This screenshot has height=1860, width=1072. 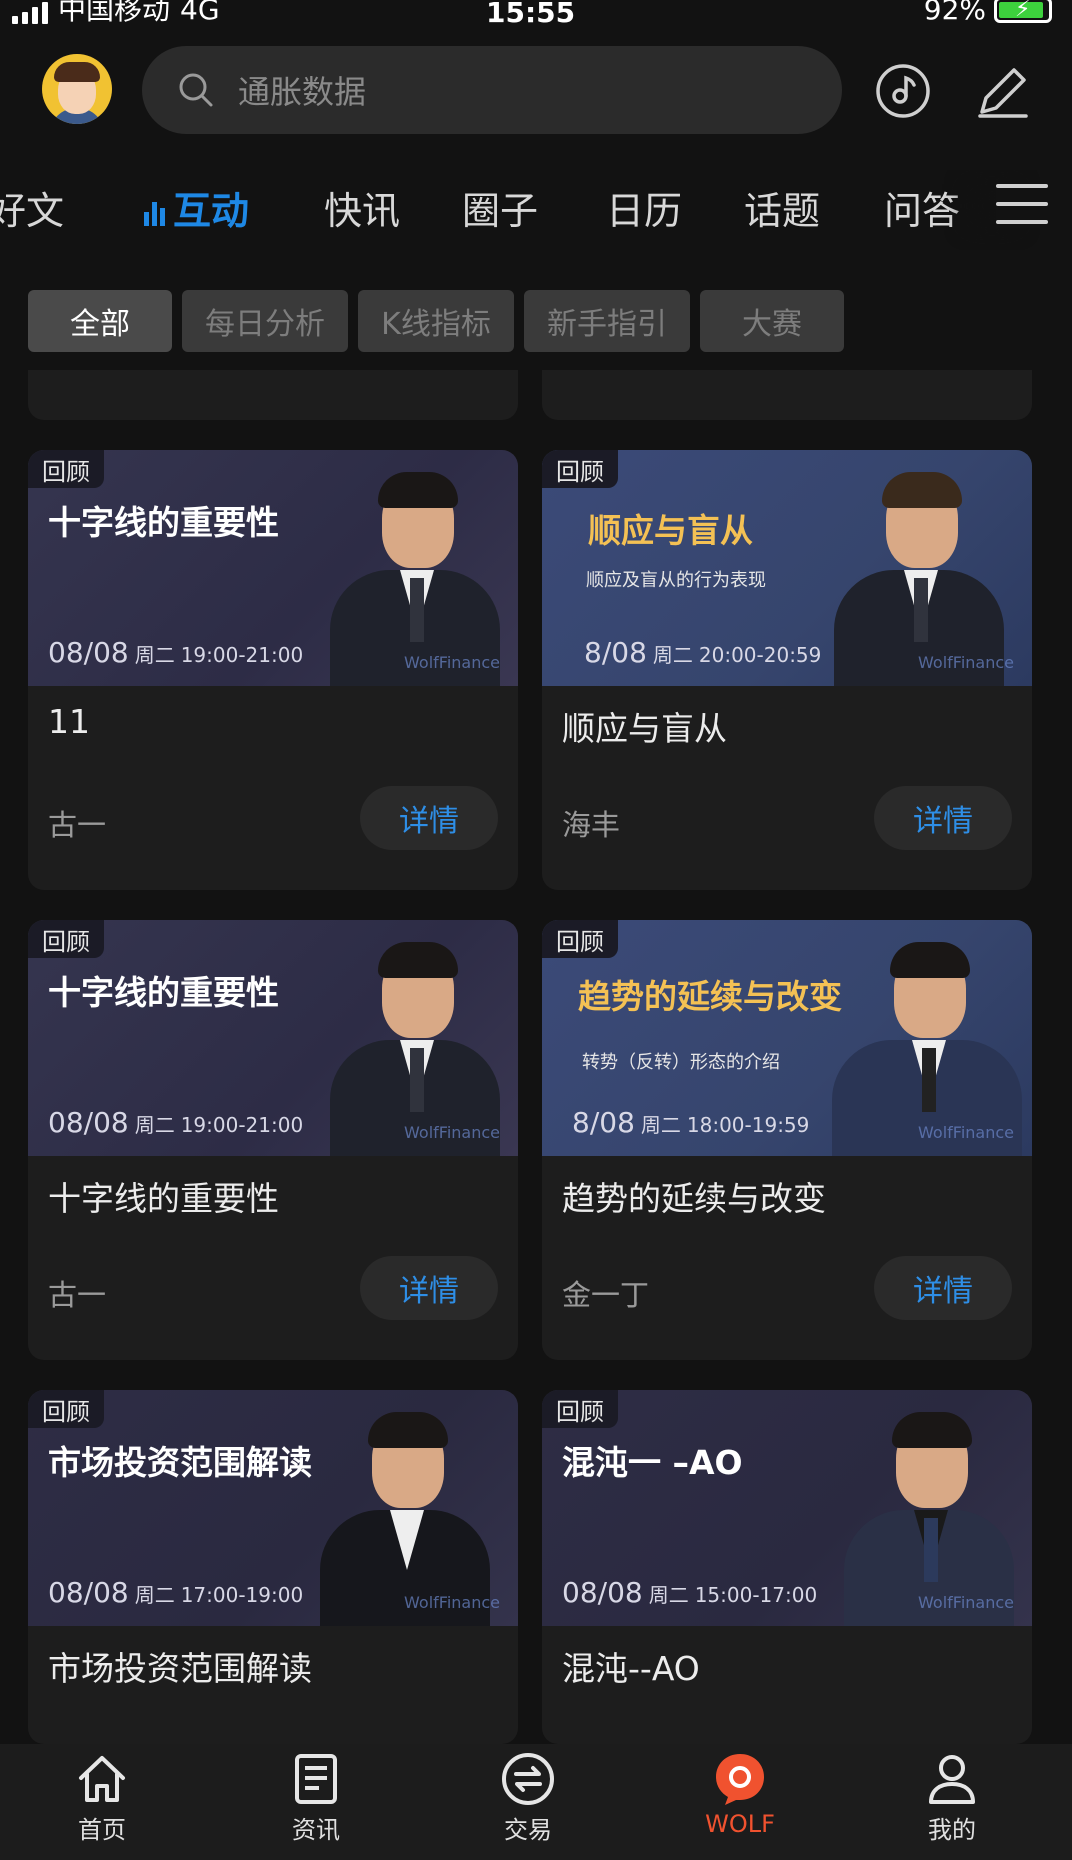 What do you see at coordinates (903, 91) in the screenshot?
I see `music-icon` at bounding box center [903, 91].